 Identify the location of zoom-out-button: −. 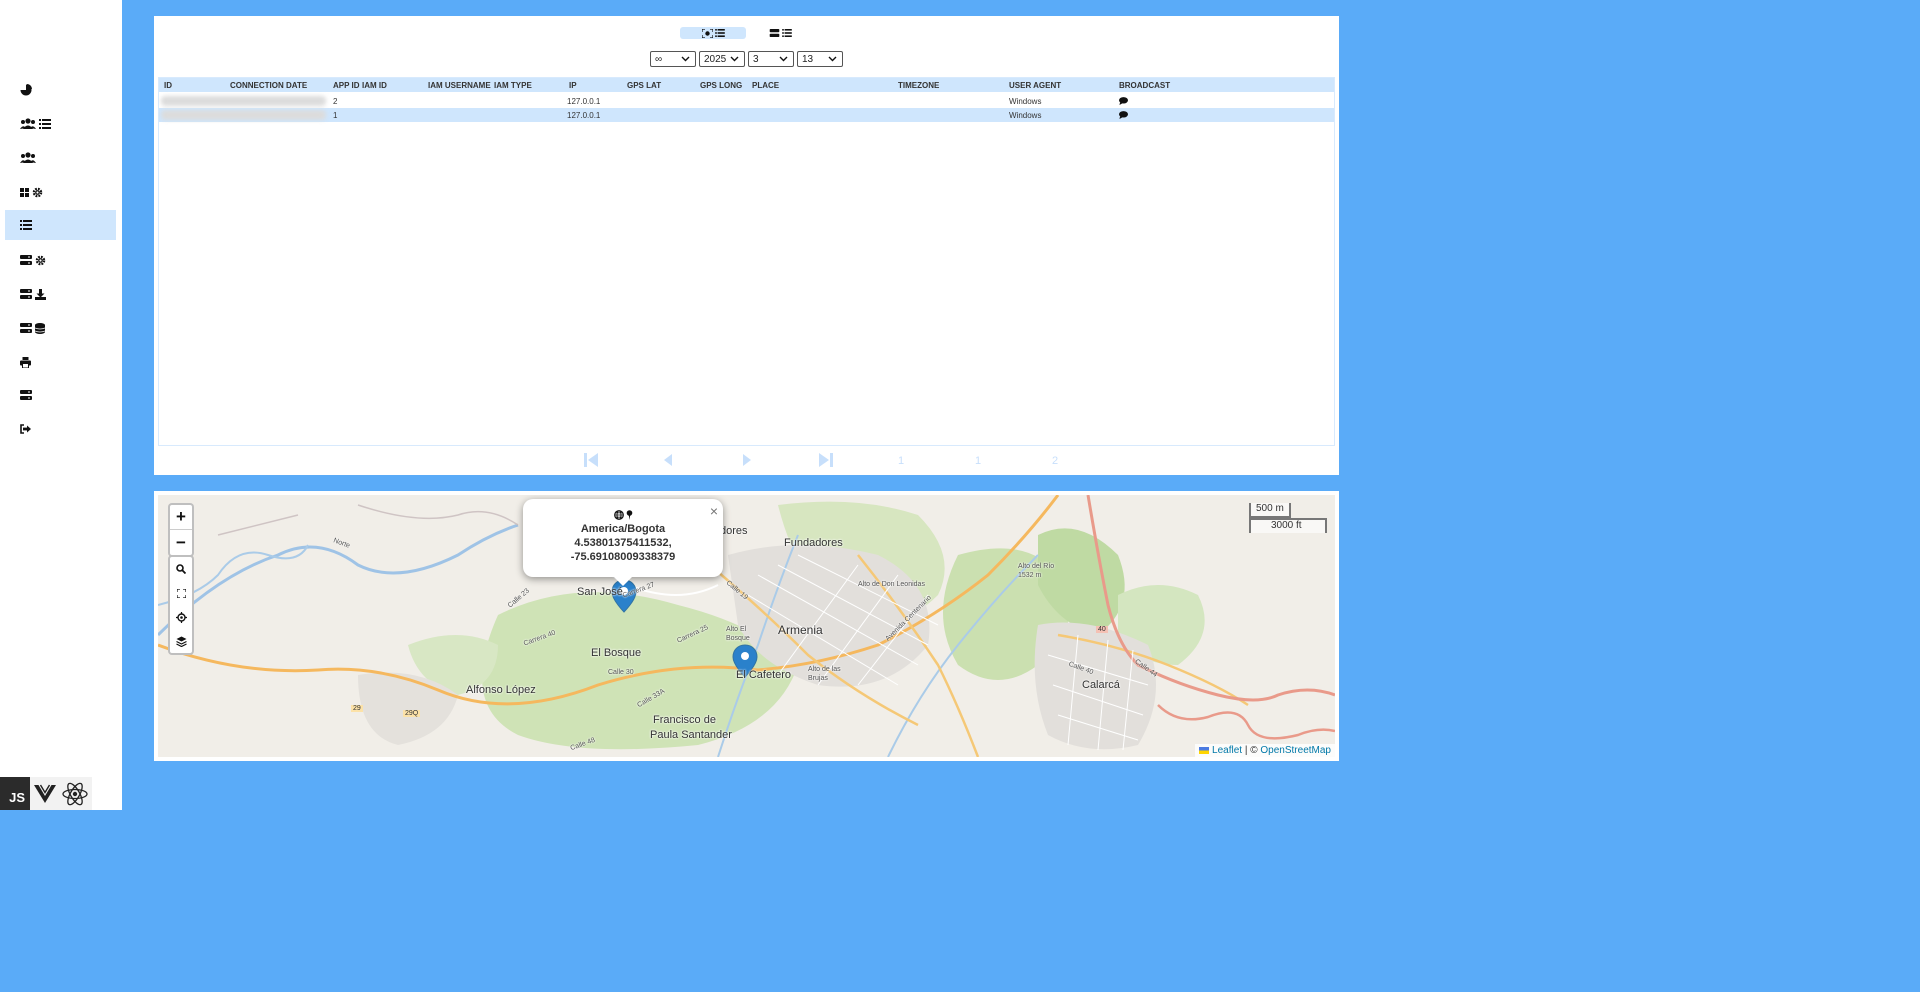
(181, 542).